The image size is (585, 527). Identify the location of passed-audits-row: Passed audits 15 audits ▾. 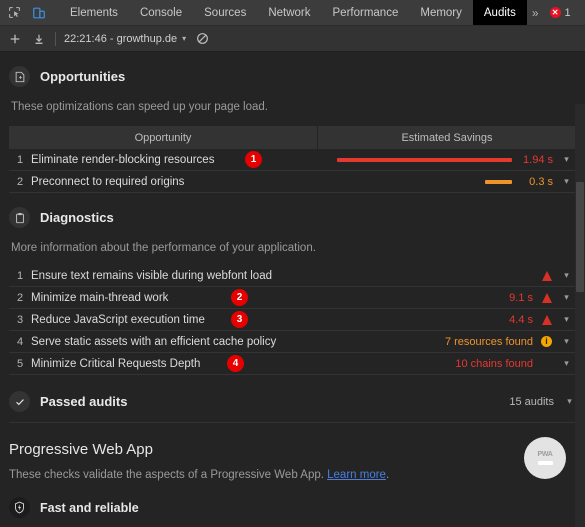
(292, 407).